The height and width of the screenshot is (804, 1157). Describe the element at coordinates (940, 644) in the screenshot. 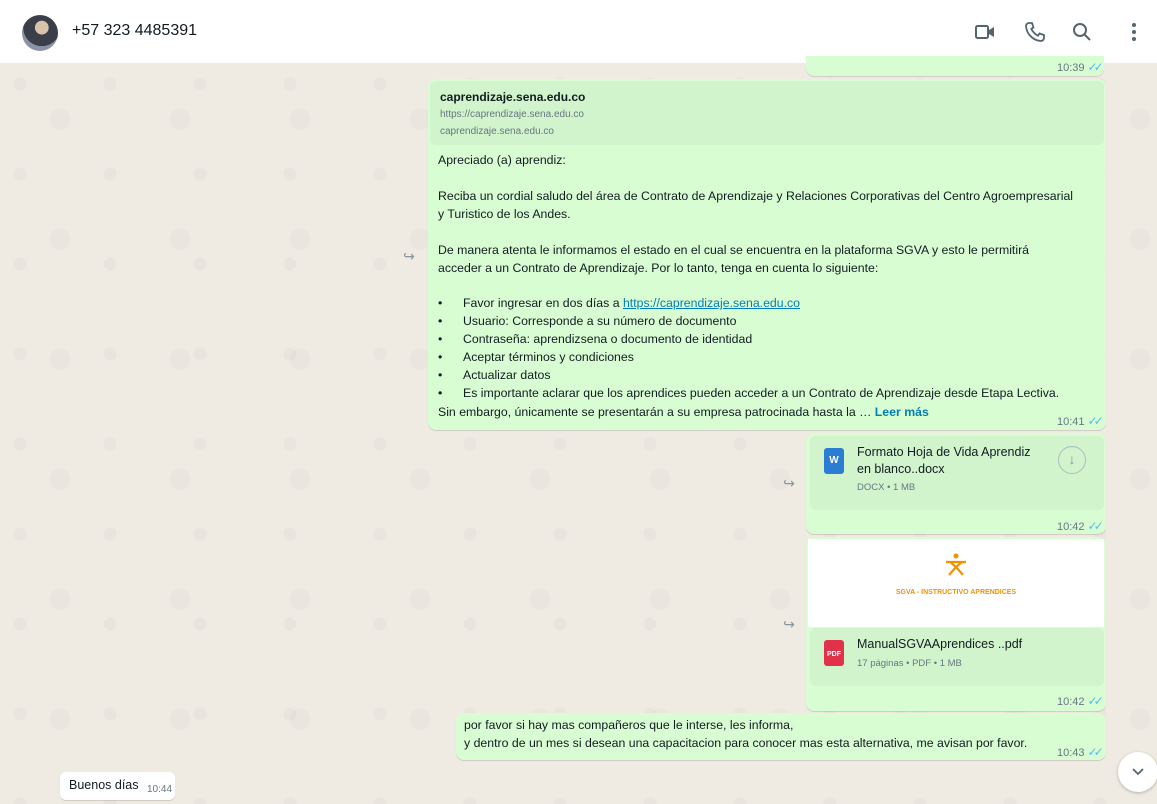

I see `document-name: ManualSGVAAprendices ..pdf` at that location.